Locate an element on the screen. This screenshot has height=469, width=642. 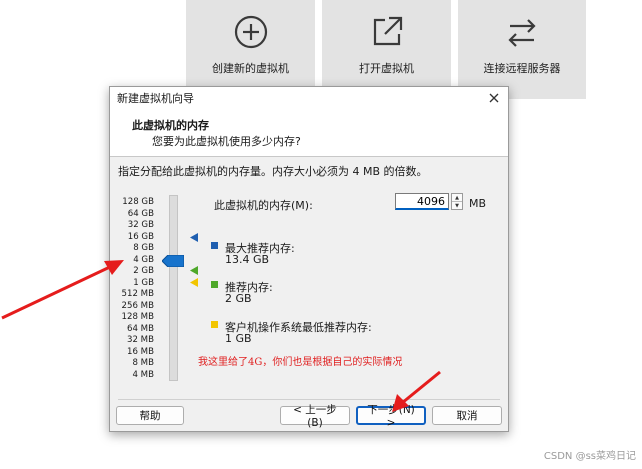
blue-square-icon is located at coordinates (214, 245).